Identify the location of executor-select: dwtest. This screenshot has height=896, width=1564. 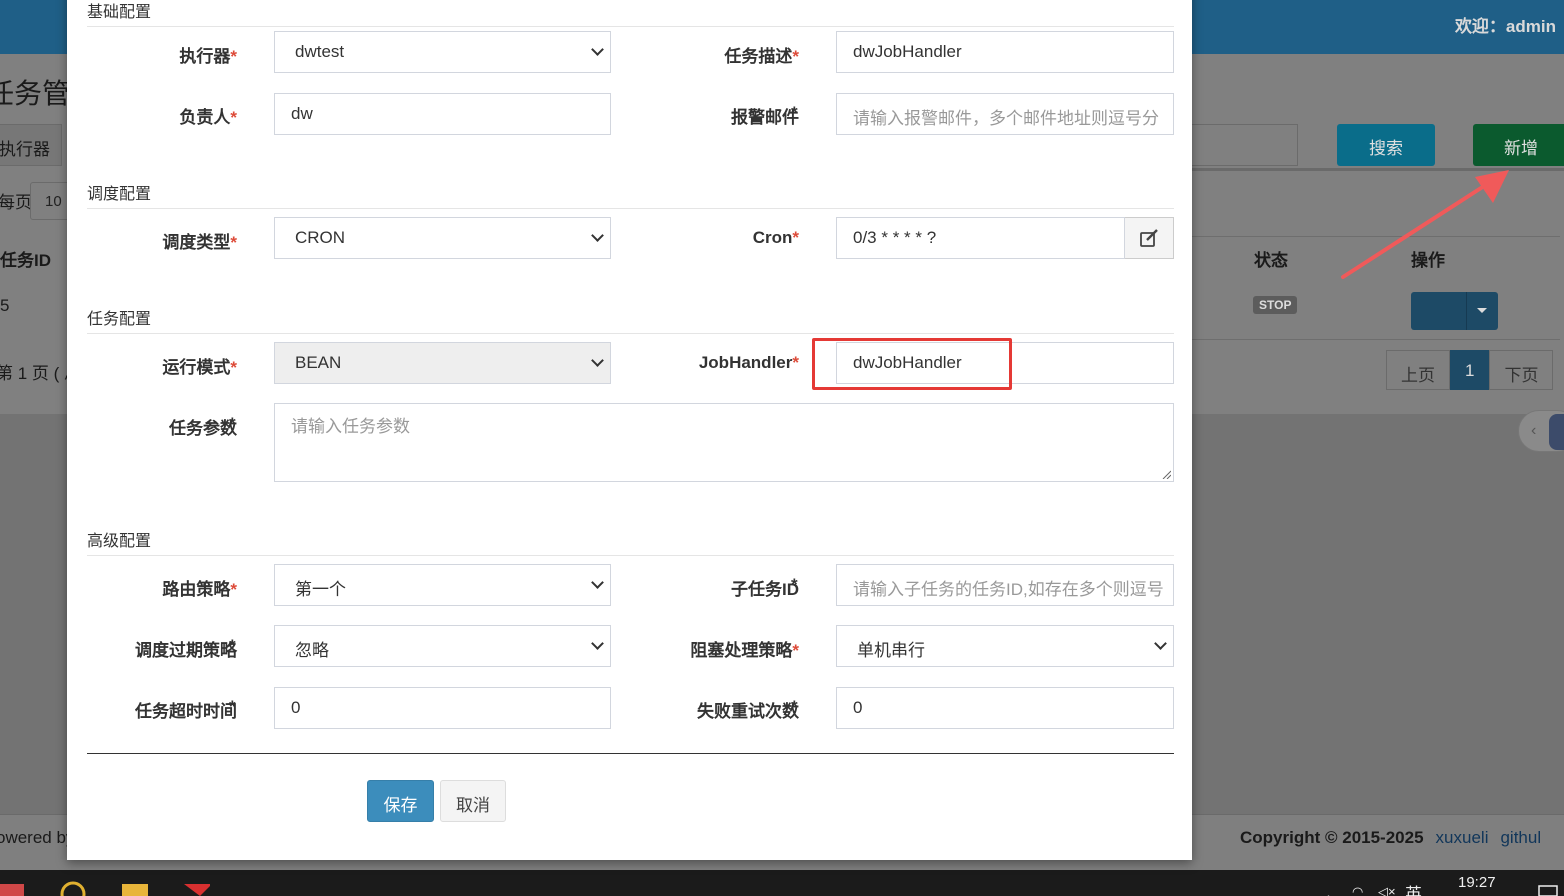
(442, 52).